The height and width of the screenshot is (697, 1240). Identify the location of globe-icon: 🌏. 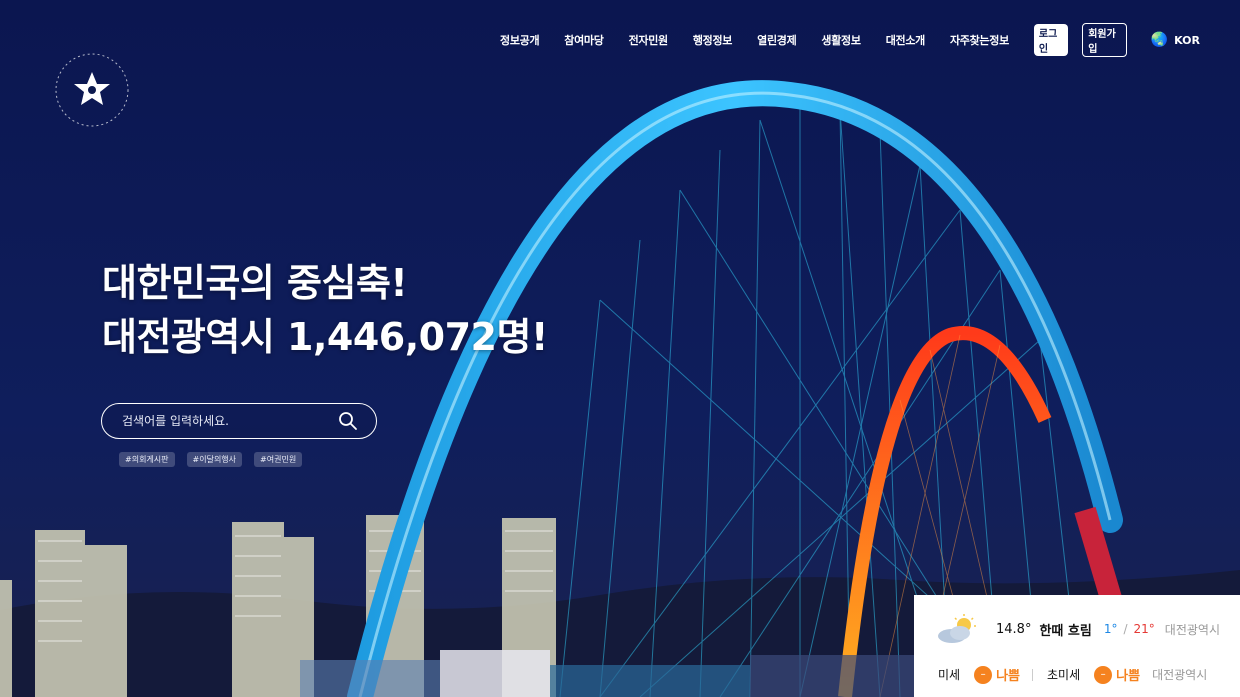
(1159, 40).